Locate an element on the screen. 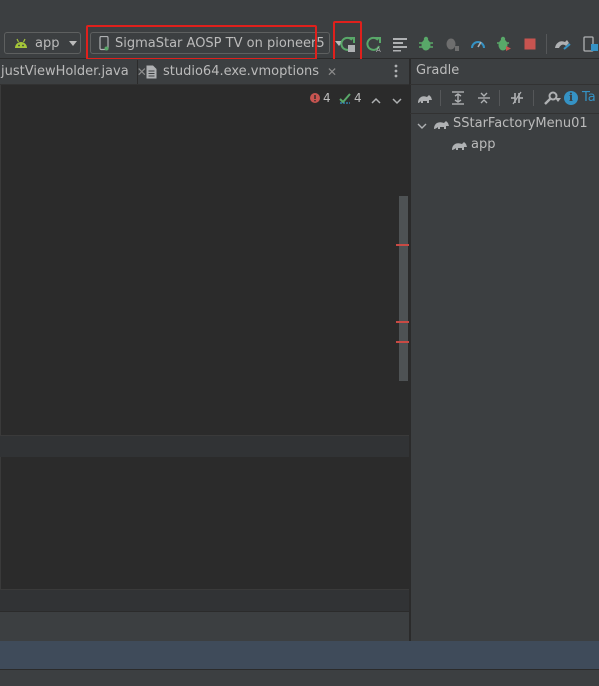 This screenshot has width=599, height=686. gradle-panel-title: Gradle is located at coordinates (438, 70).